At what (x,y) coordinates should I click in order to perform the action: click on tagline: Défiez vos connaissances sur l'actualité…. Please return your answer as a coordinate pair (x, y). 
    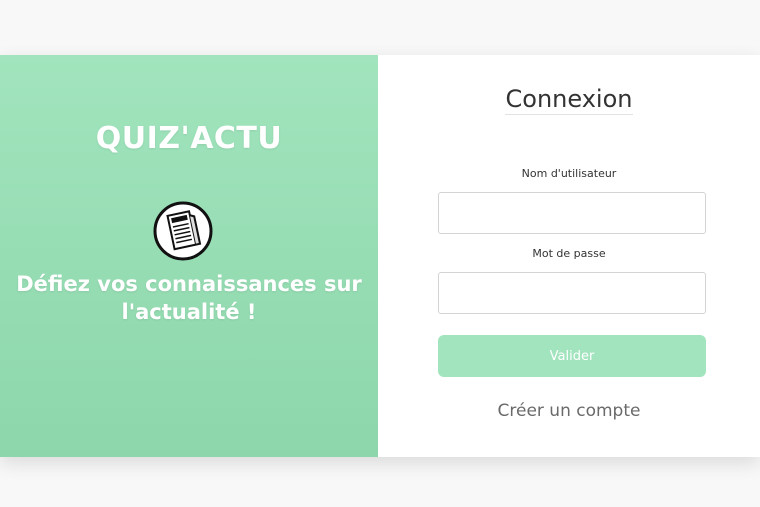
    Looking at the image, I should click on (189, 298).